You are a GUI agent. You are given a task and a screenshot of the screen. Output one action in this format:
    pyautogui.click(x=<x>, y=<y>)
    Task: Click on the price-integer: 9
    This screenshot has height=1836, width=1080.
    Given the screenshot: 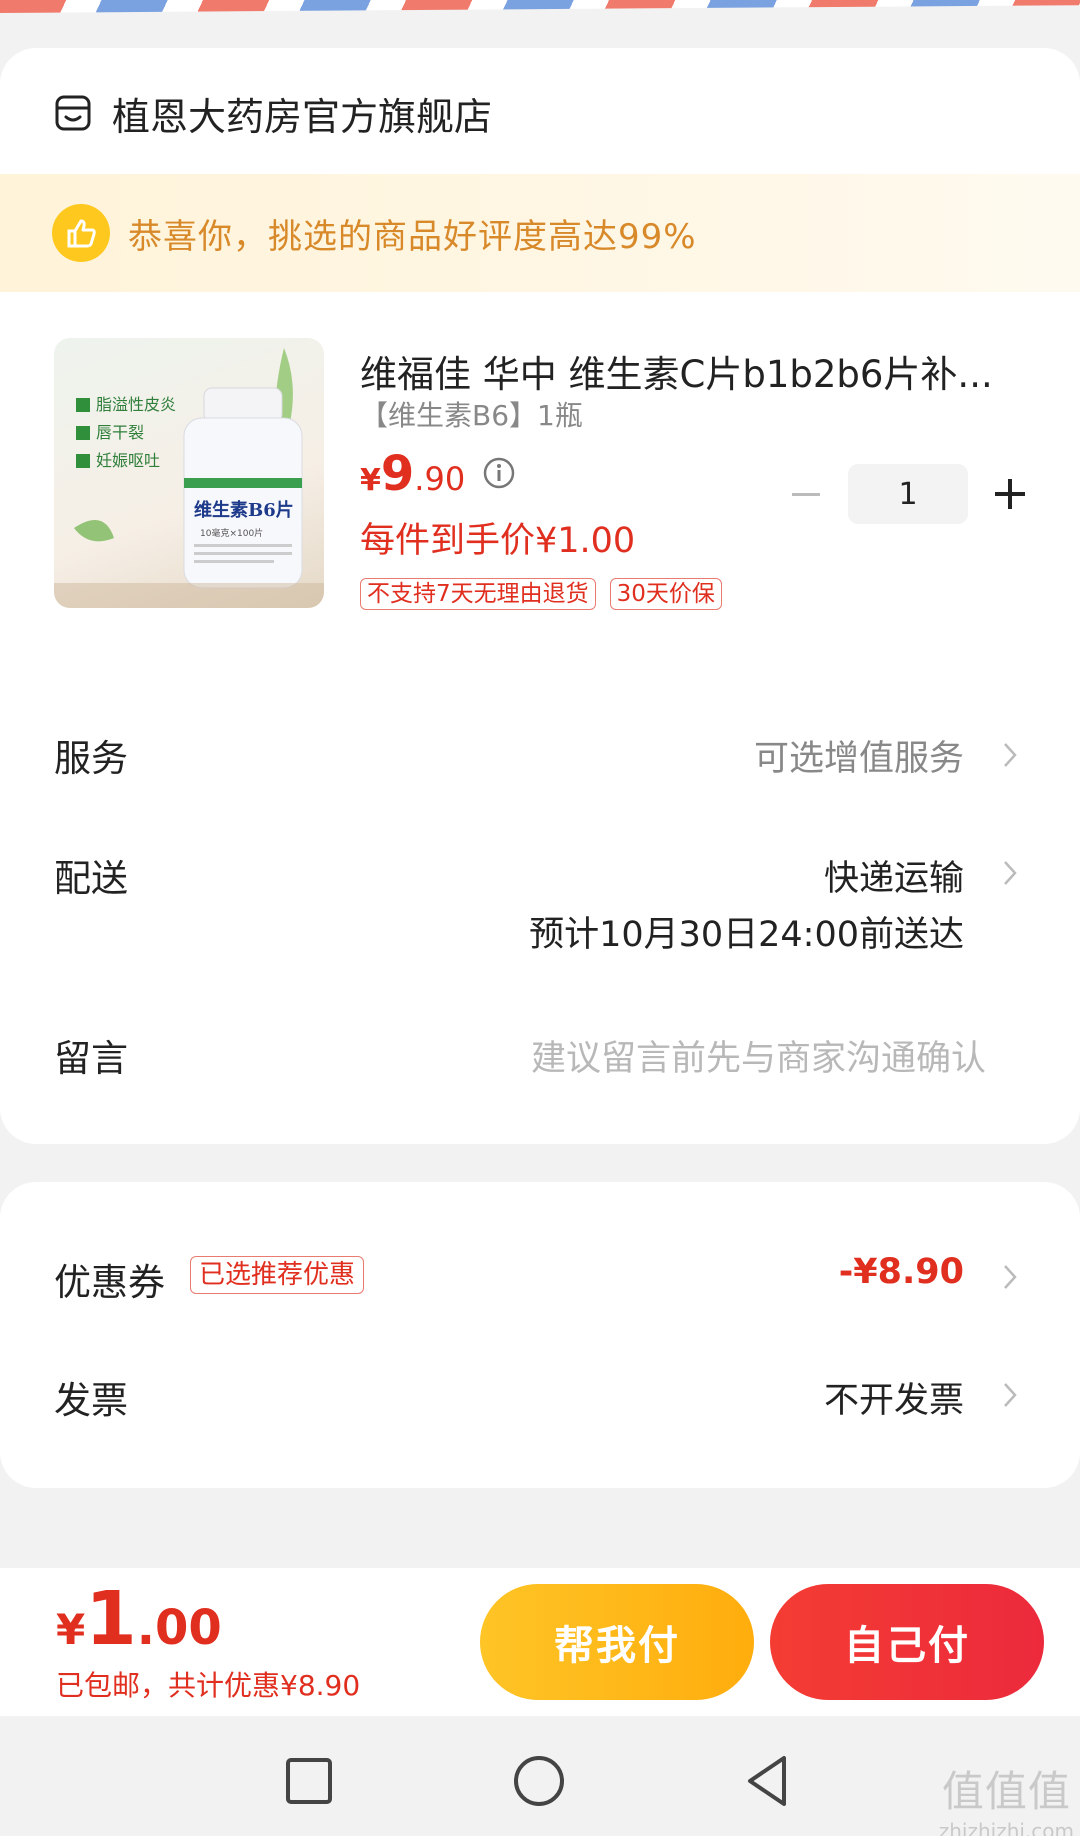 What is the action you would take?
    pyautogui.click(x=397, y=474)
    